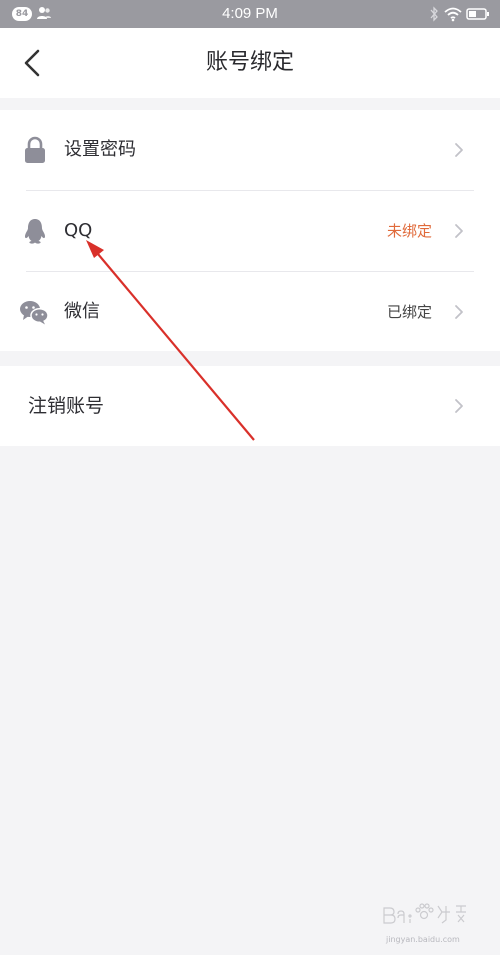 This screenshot has width=500, height=955. I want to click on qq-binding-row: QQ 未绑定, so click(250, 231).